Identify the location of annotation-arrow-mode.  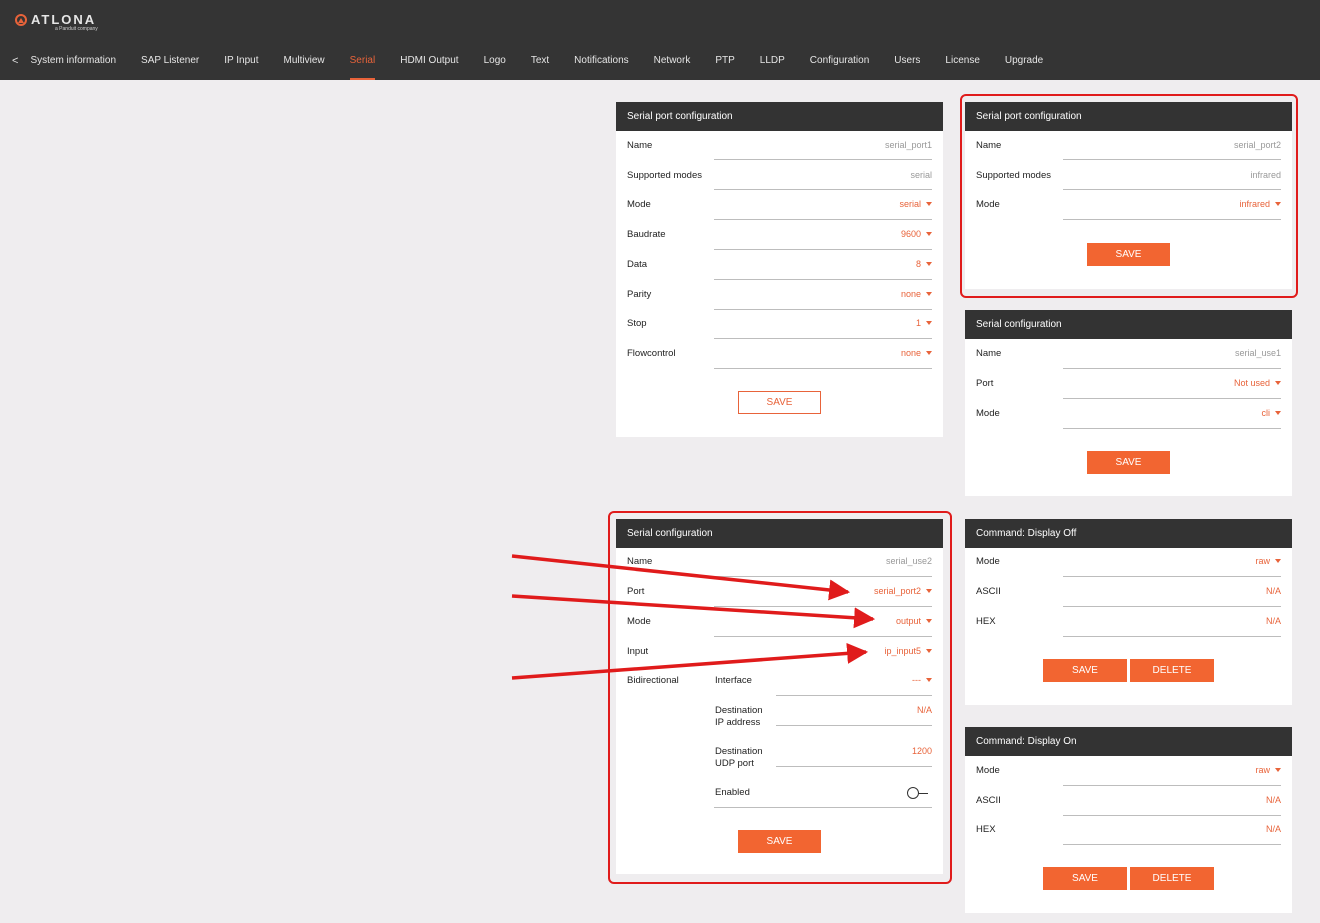
(693, 611).